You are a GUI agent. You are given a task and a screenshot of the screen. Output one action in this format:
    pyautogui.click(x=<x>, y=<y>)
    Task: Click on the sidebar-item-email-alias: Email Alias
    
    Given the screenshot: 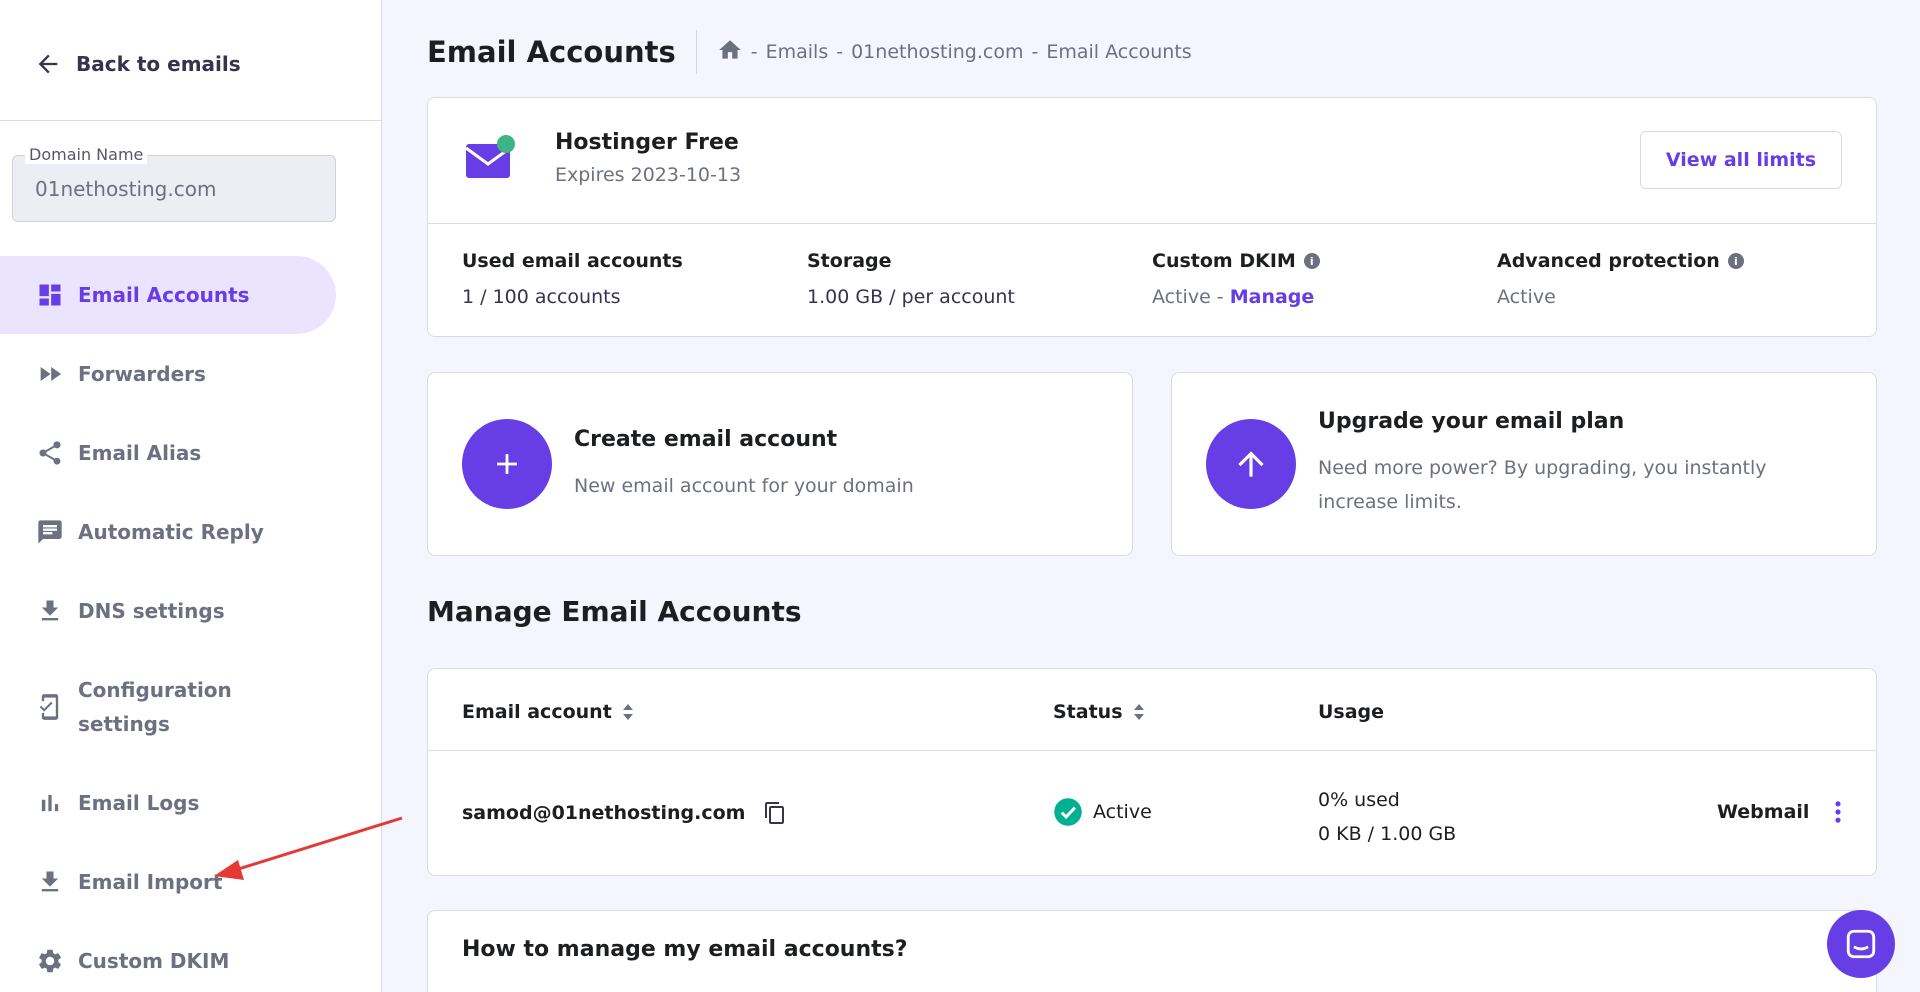 What is the action you would take?
    pyautogui.click(x=168, y=453)
    